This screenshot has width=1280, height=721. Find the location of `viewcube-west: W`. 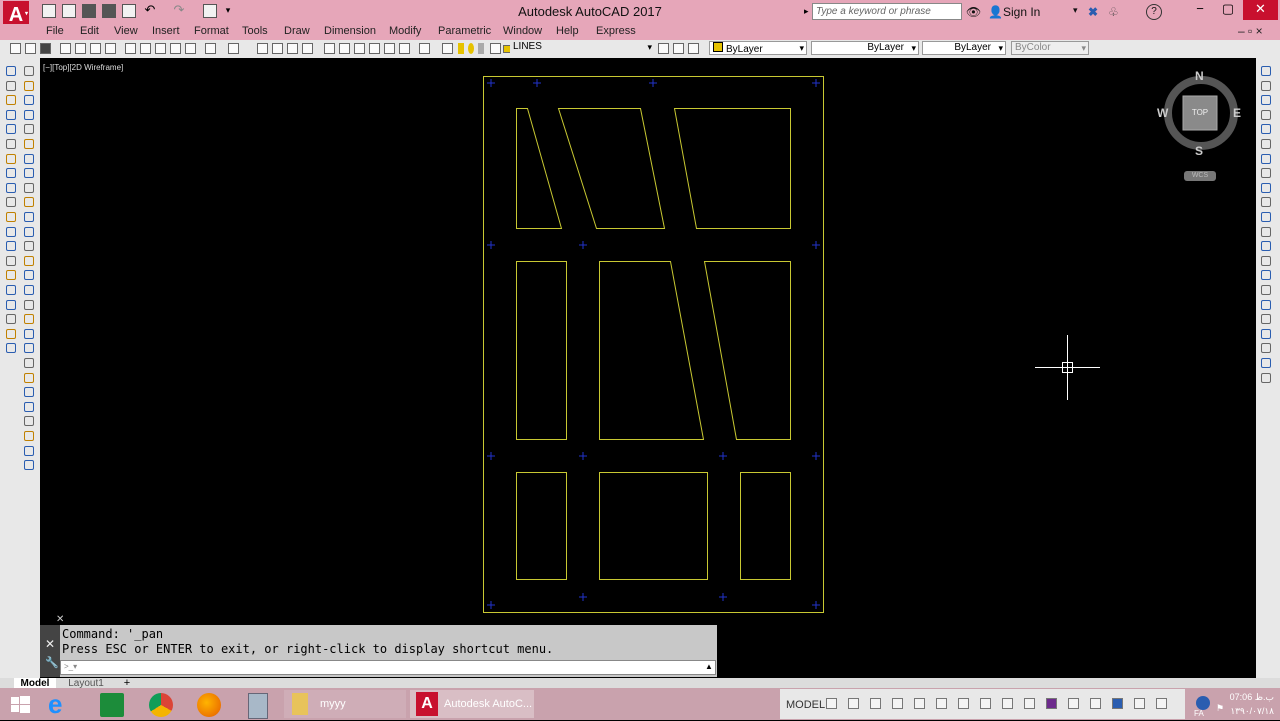

viewcube-west: W is located at coordinates (1162, 113).